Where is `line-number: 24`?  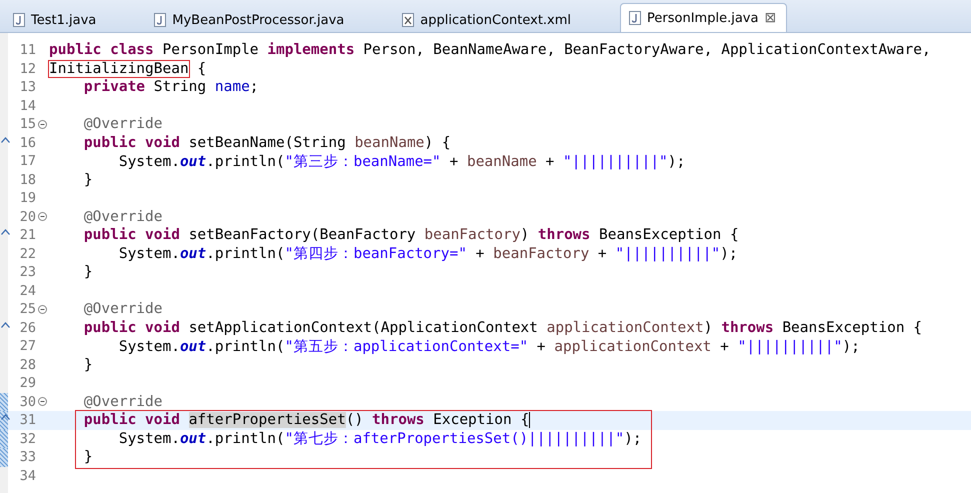
line-number: 24 is located at coordinates (27, 290).